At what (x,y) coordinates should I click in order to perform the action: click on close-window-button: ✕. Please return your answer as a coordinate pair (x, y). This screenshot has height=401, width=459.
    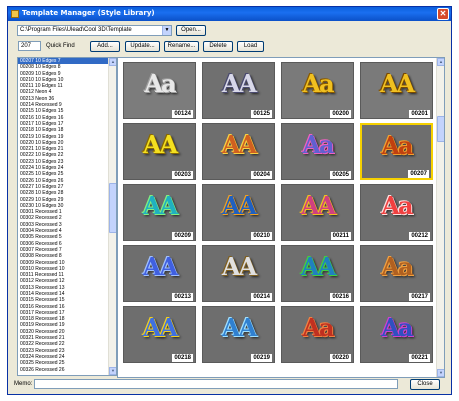
    Looking at the image, I should click on (443, 14).